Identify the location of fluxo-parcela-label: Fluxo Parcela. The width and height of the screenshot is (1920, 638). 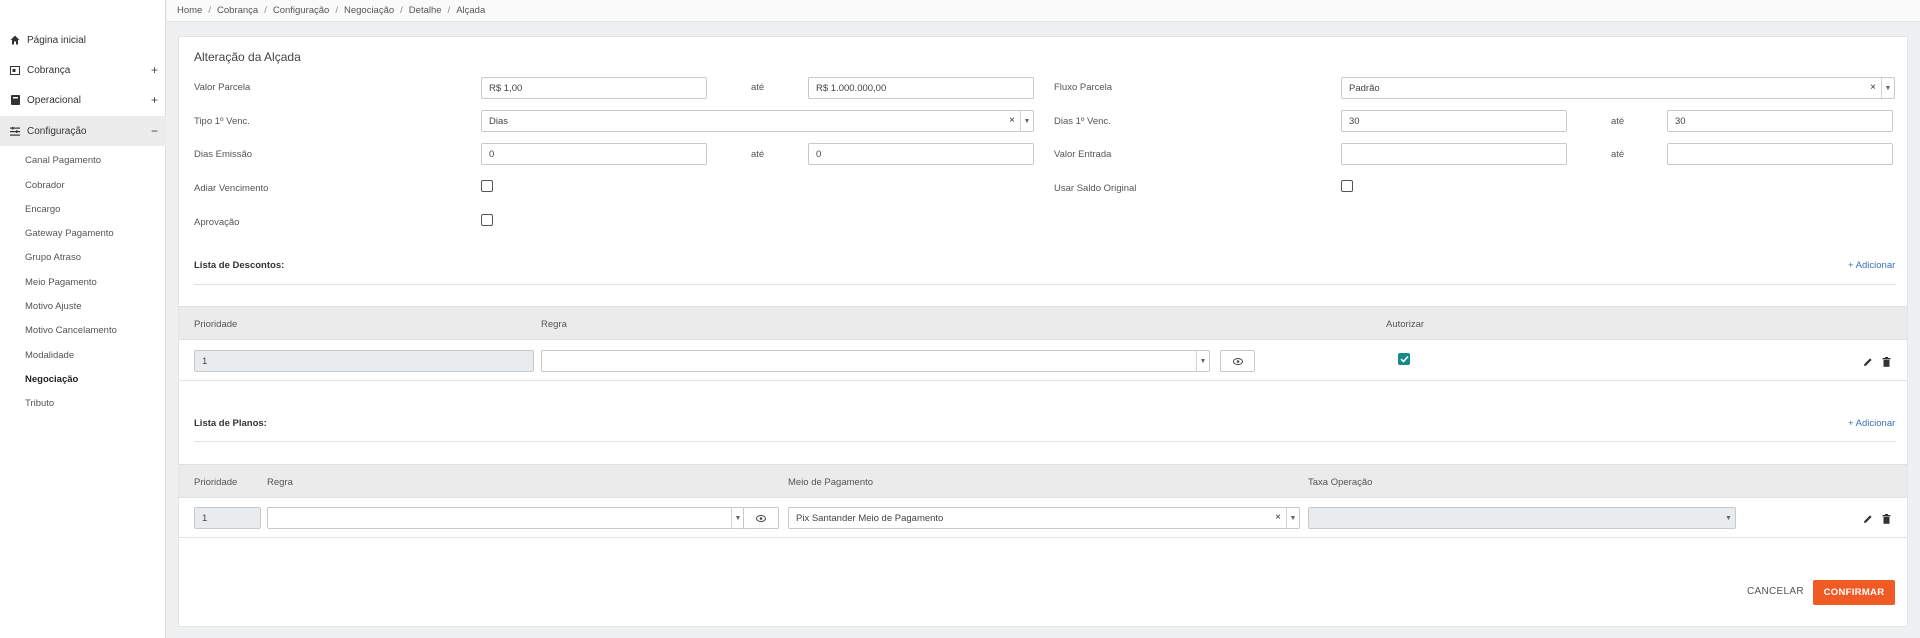
(1083, 87).